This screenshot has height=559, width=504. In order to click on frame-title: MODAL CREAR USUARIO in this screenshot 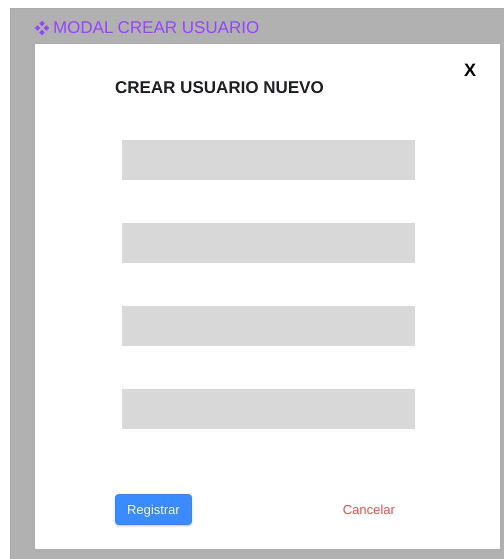, I will do `click(156, 28)`.